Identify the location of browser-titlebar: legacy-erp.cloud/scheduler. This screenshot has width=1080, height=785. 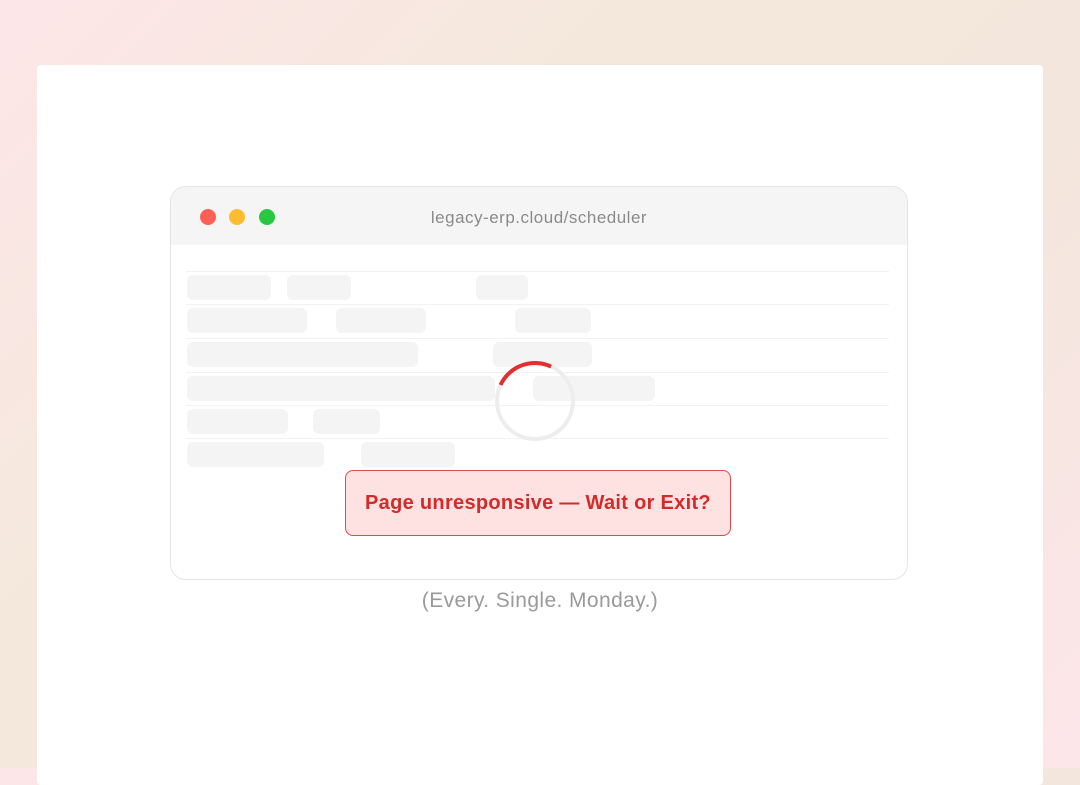
(539, 216).